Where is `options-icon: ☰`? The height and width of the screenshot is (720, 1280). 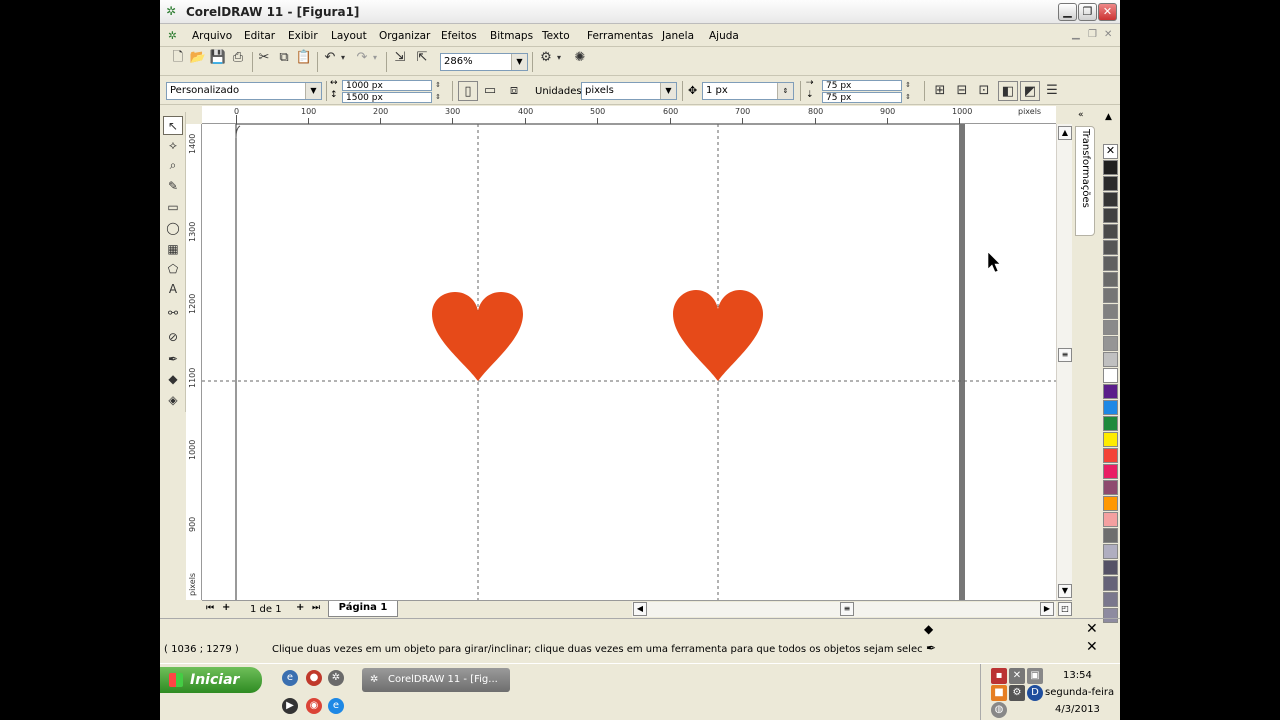 options-icon: ☰ is located at coordinates (1052, 91).